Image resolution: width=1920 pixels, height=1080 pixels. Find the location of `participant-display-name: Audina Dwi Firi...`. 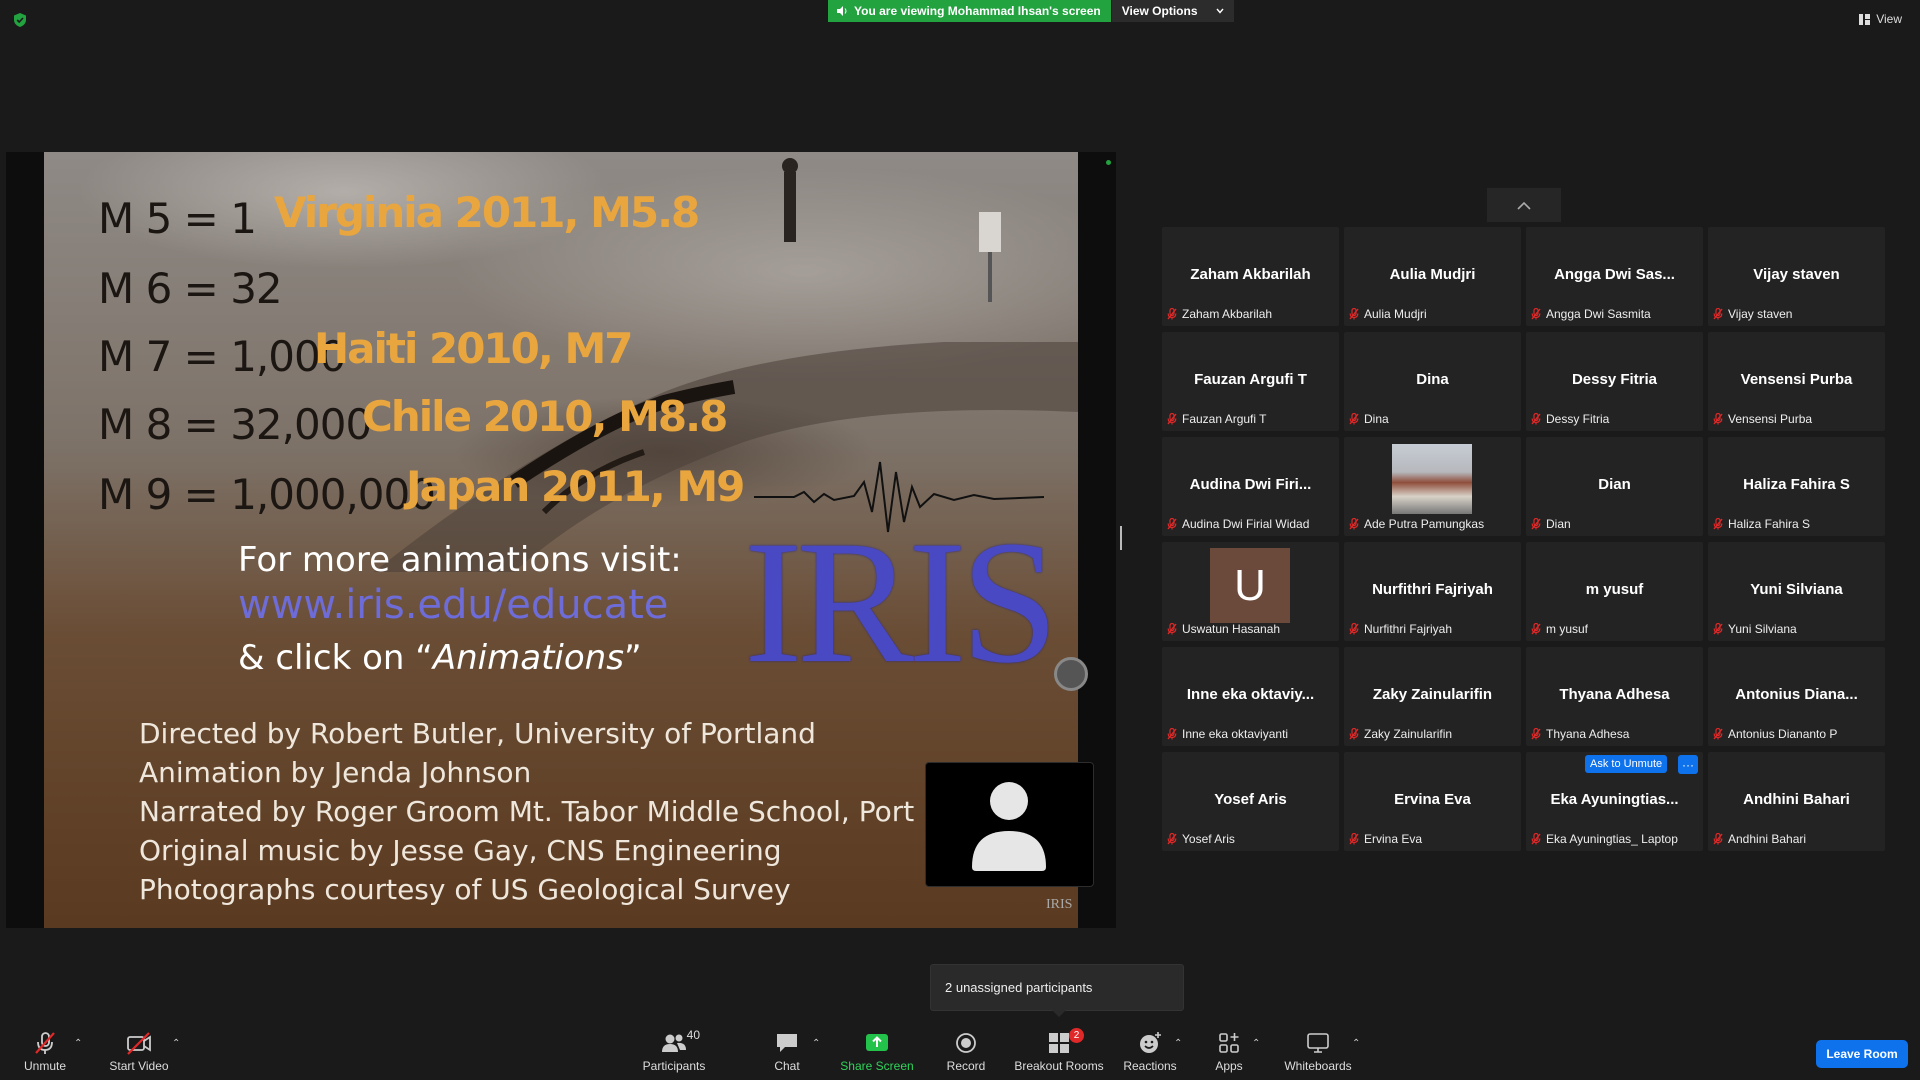

participant-display-name: Audina Dwi Firi... is located at coordinates (1250, 484).